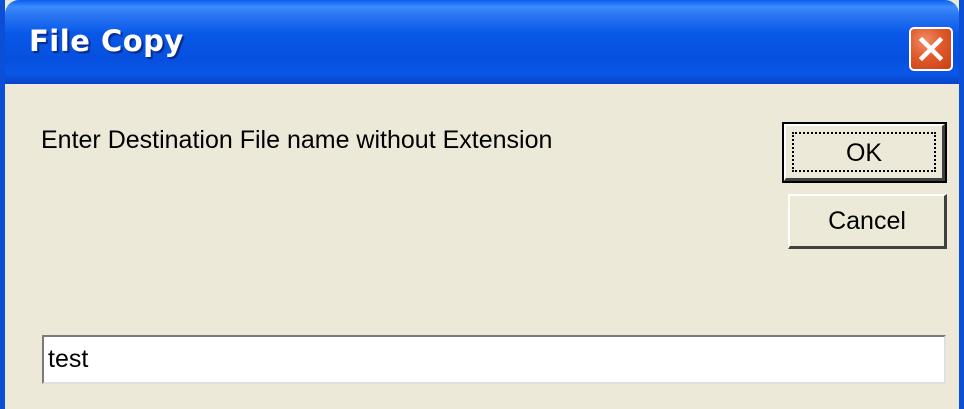  What do you see at coordinates (867, 221) in the screenshot?
I see `cancel-button: Cancel` at bounding box center [867, 221].